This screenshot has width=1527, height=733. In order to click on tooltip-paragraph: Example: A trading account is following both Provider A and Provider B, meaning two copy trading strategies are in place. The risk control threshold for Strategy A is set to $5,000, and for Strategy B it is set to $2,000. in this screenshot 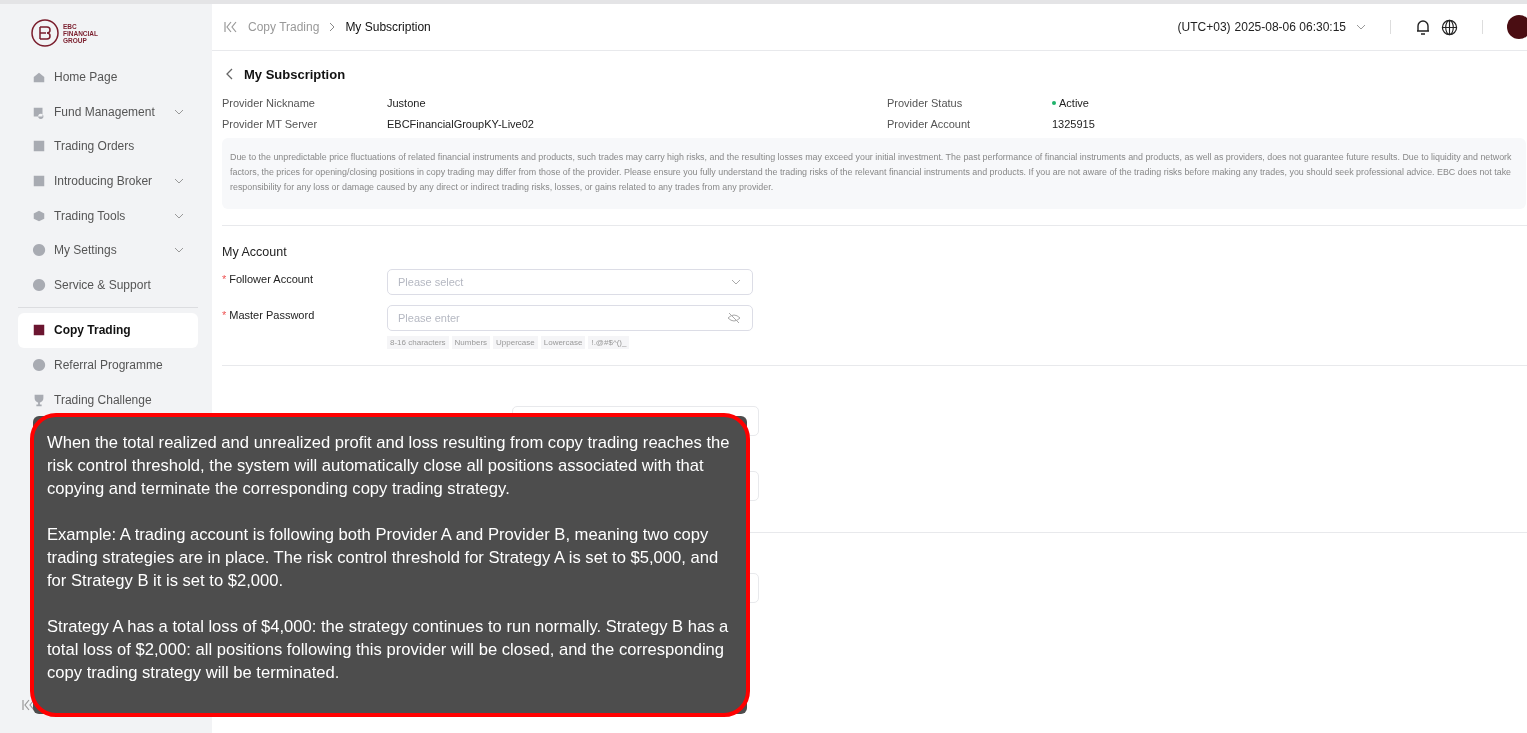, I will do `click(383, 558)`.